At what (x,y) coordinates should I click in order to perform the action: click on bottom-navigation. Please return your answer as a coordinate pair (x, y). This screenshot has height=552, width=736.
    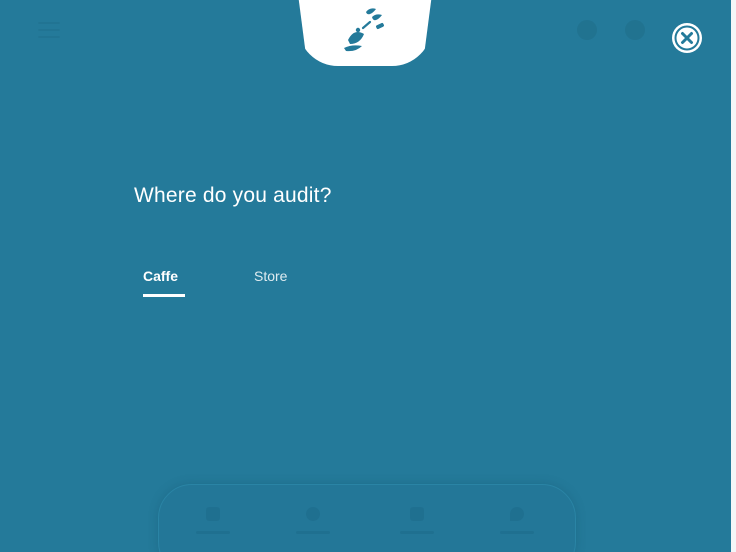
    Looking at the image, I should click on (367, 518).